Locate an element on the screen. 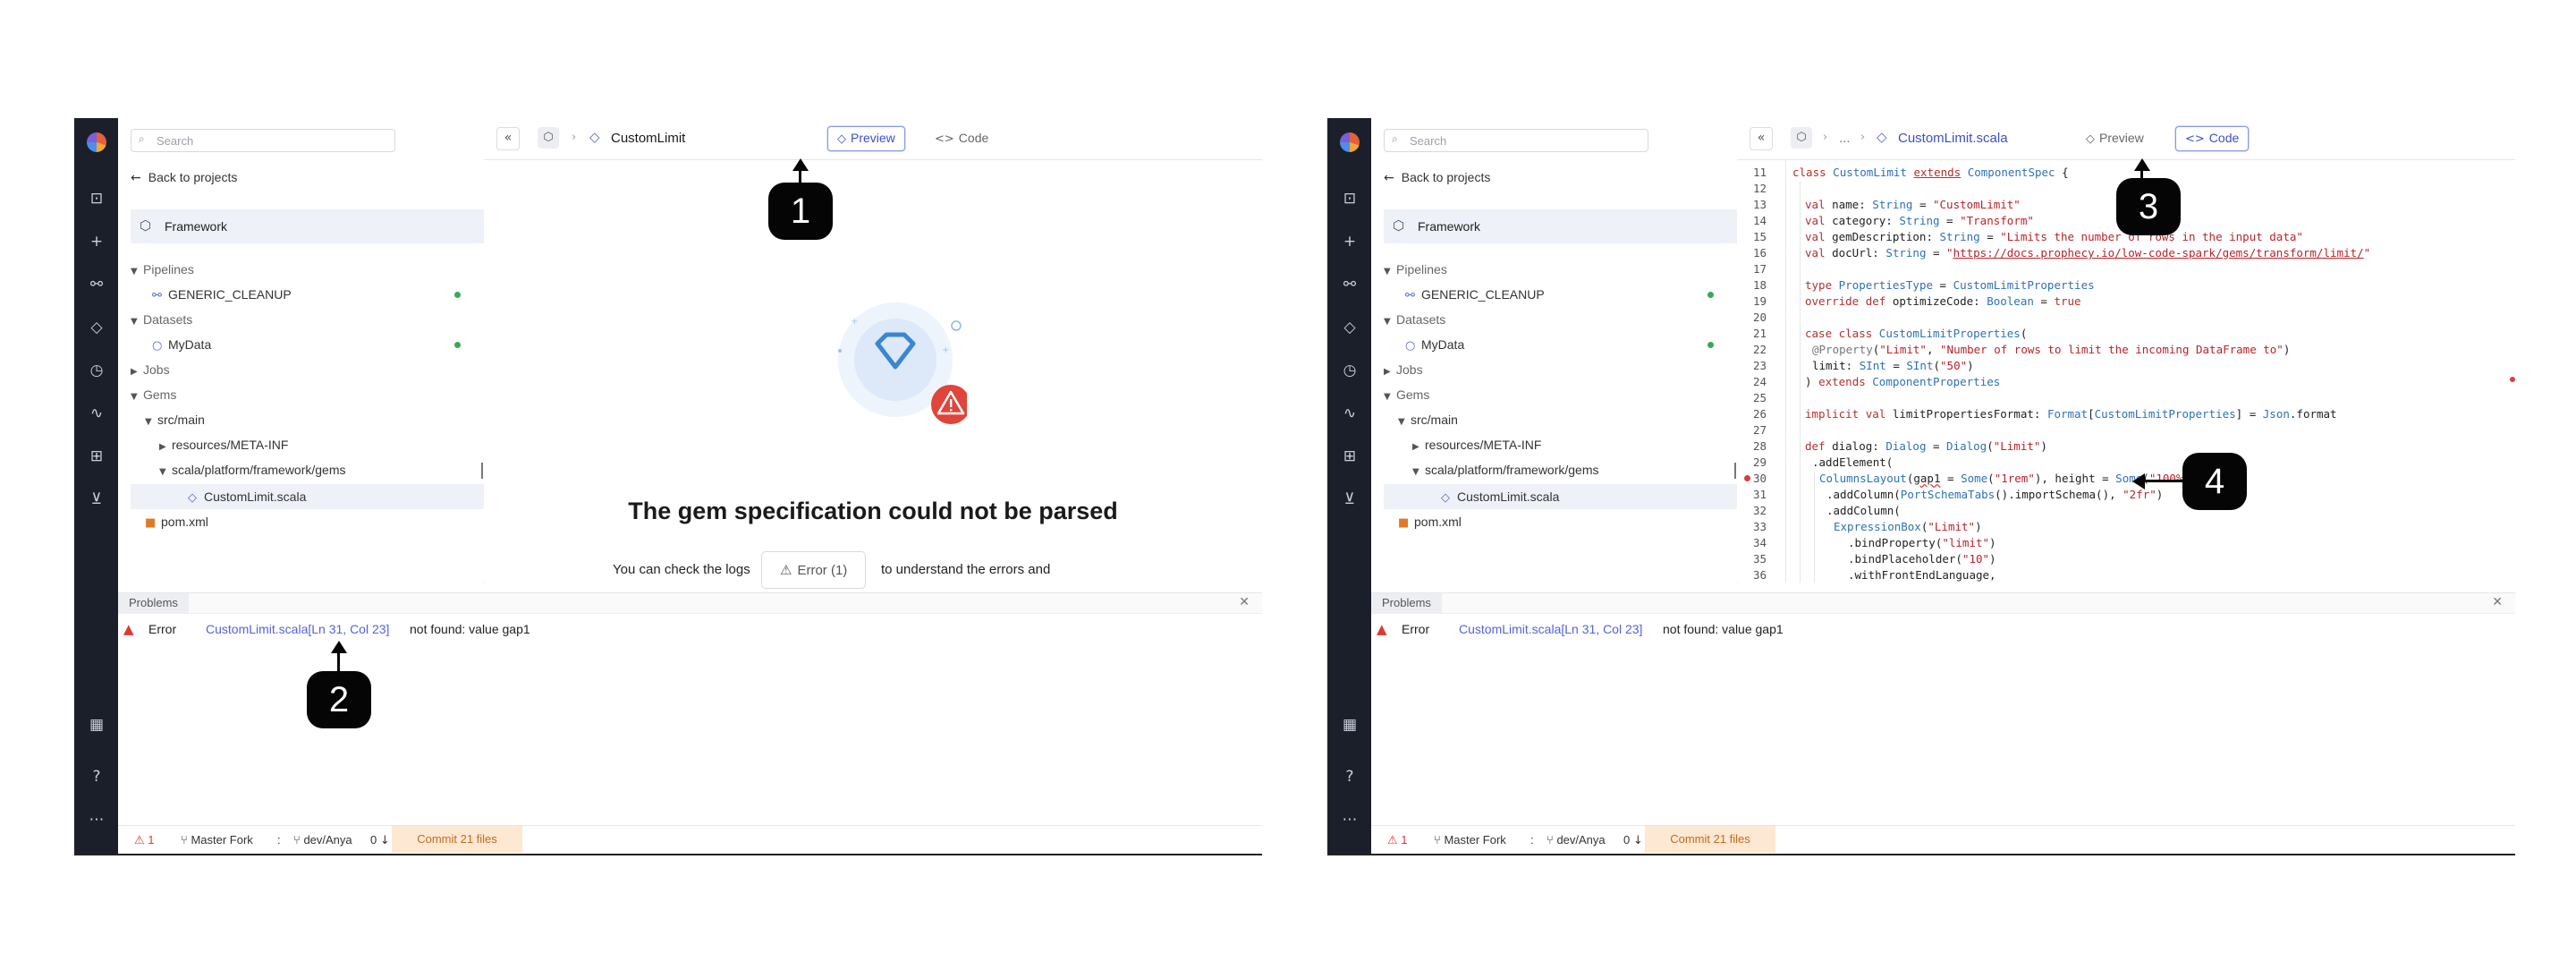  error-logs-button: ⚠ Error (1) is located at coordinates (814, 570).